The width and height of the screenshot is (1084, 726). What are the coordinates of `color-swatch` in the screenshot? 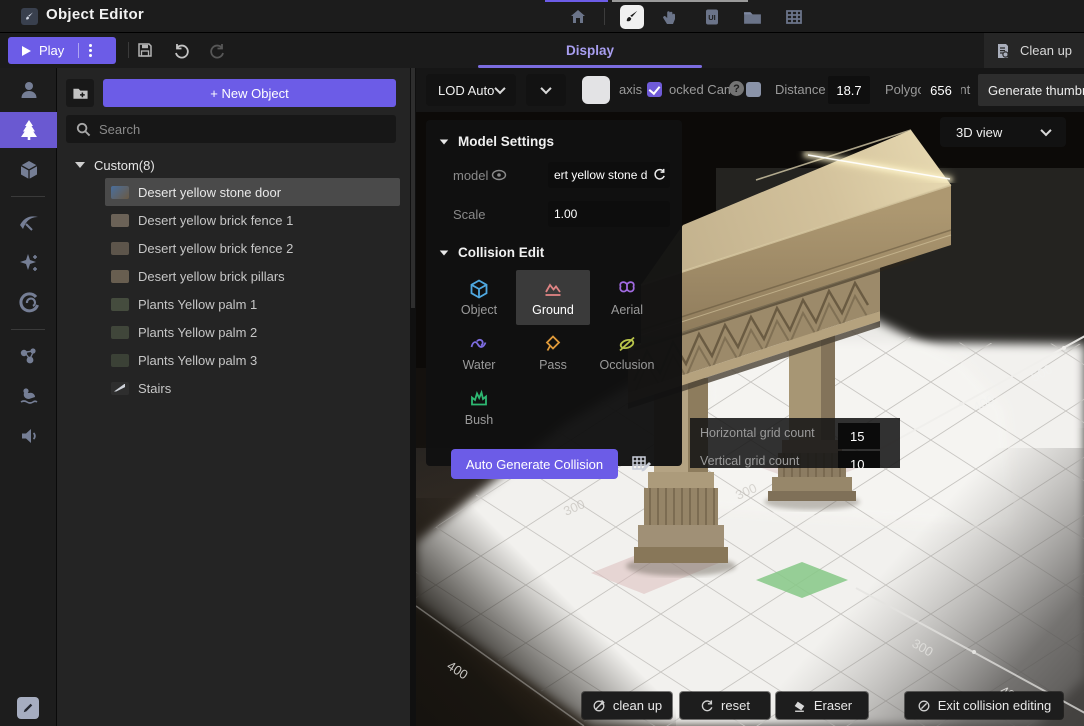 It's located at (596, 90).